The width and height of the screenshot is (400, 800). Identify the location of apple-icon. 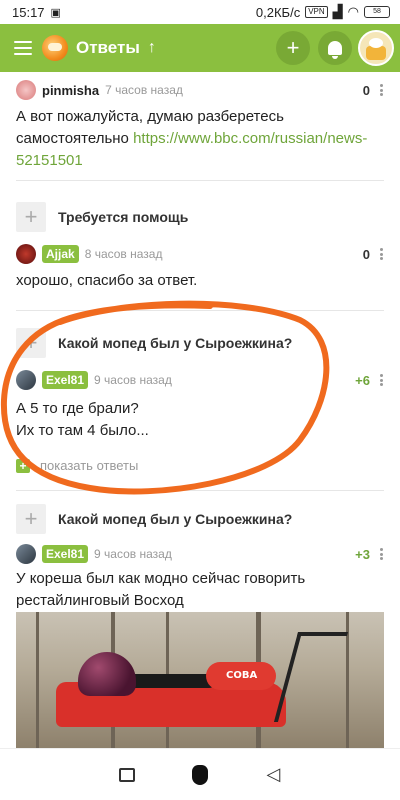
(199, 774).